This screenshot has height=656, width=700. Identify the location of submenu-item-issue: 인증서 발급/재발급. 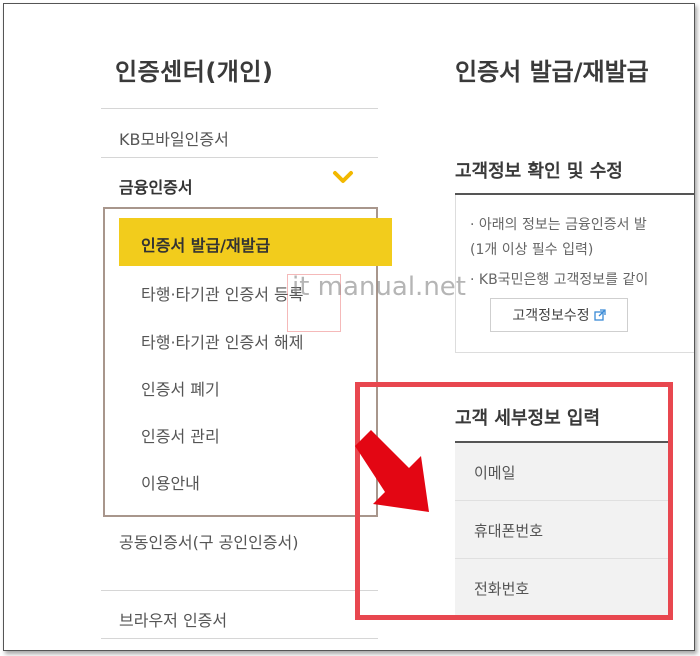
(255, 242).